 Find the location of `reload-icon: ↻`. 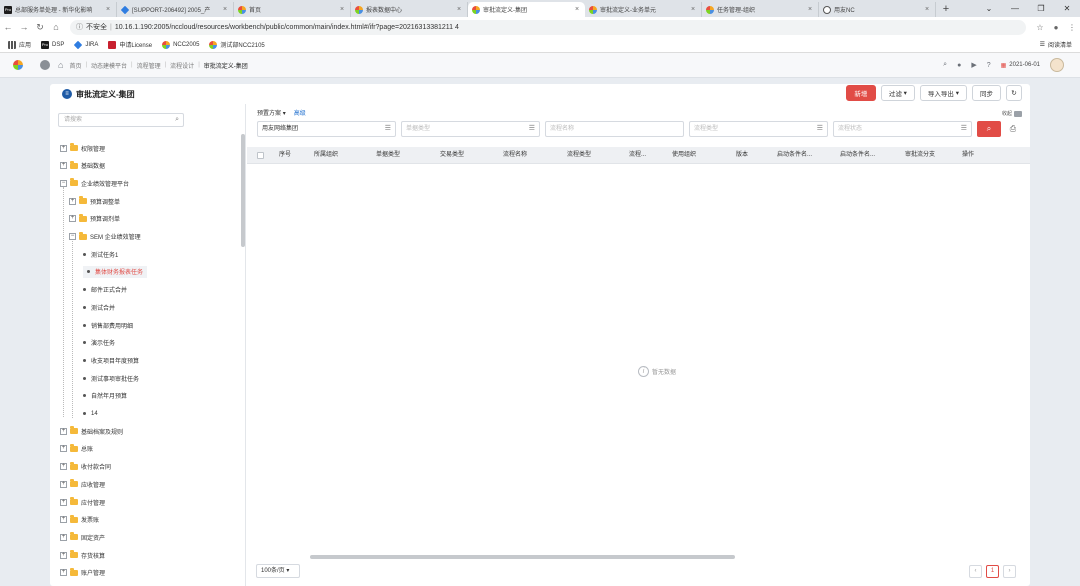

reload-icon: ↻ is located at coordinates (40, 27).